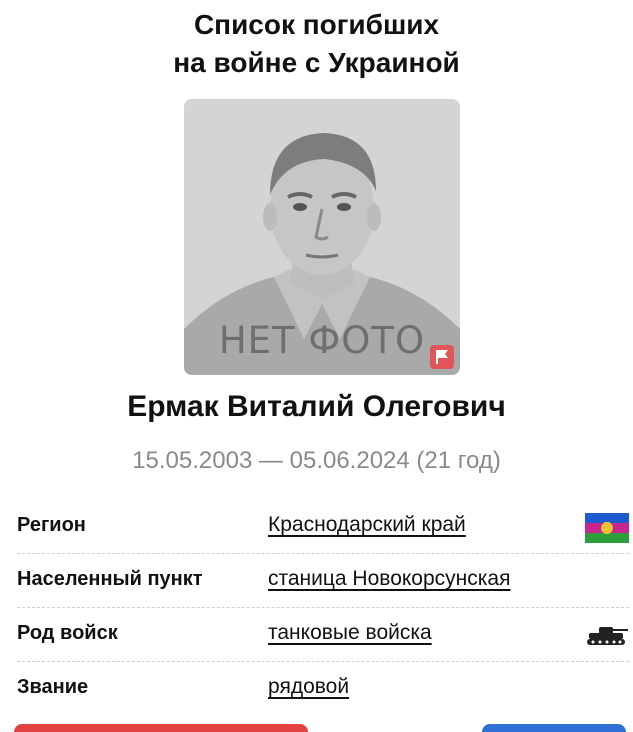  What do you see at coordinates (316, 460) in the screenshot?
I see `life-dates: 15.05.2003 — 05.06.2024 (21 год)` at bounding box center [316, 460].